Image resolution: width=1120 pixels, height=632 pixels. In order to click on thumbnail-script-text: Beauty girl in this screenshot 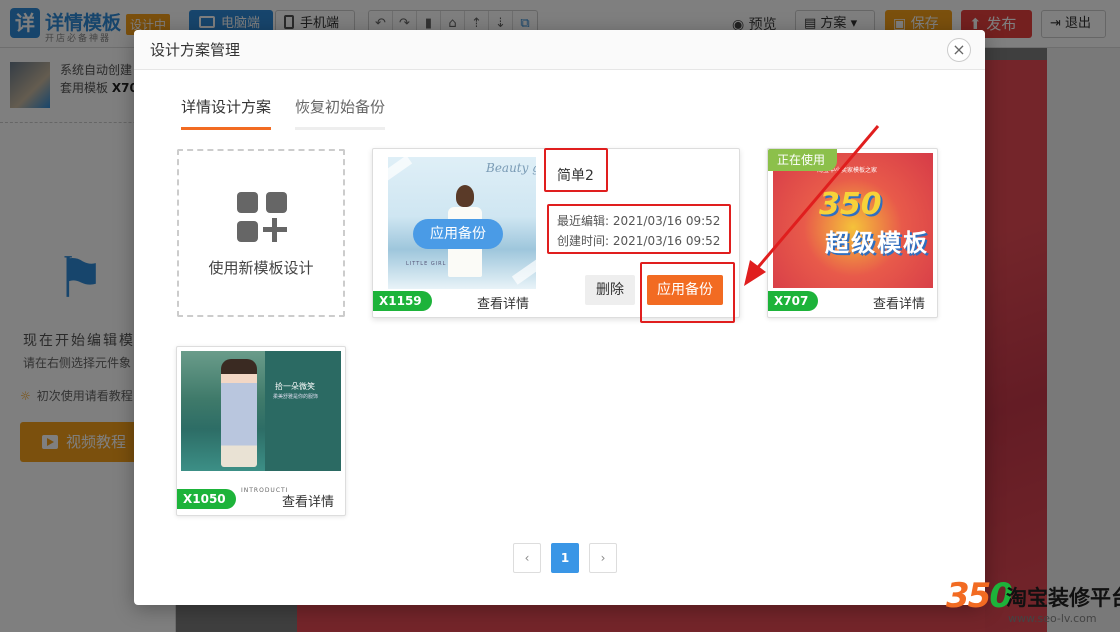, I will do `click(511, 168)`.